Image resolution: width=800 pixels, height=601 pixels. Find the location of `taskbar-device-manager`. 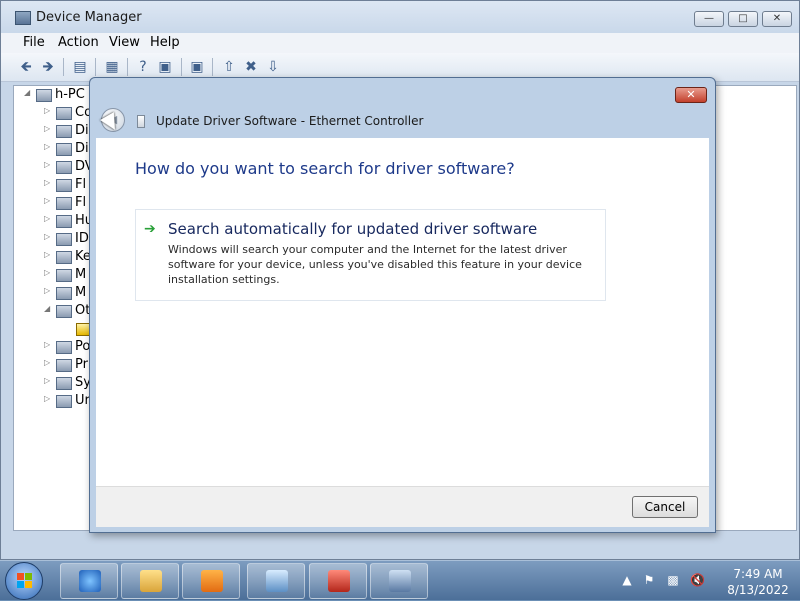

taskbar-device-manager is located at coordinates (399, 581).